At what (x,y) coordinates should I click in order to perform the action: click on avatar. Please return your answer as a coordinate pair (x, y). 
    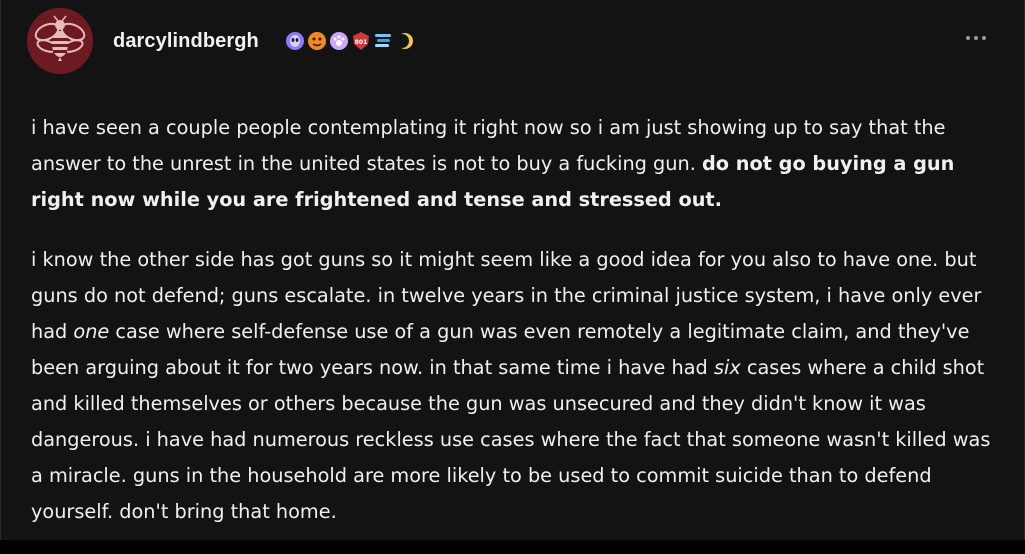
    Looking at the image, I should click on (60, 41).